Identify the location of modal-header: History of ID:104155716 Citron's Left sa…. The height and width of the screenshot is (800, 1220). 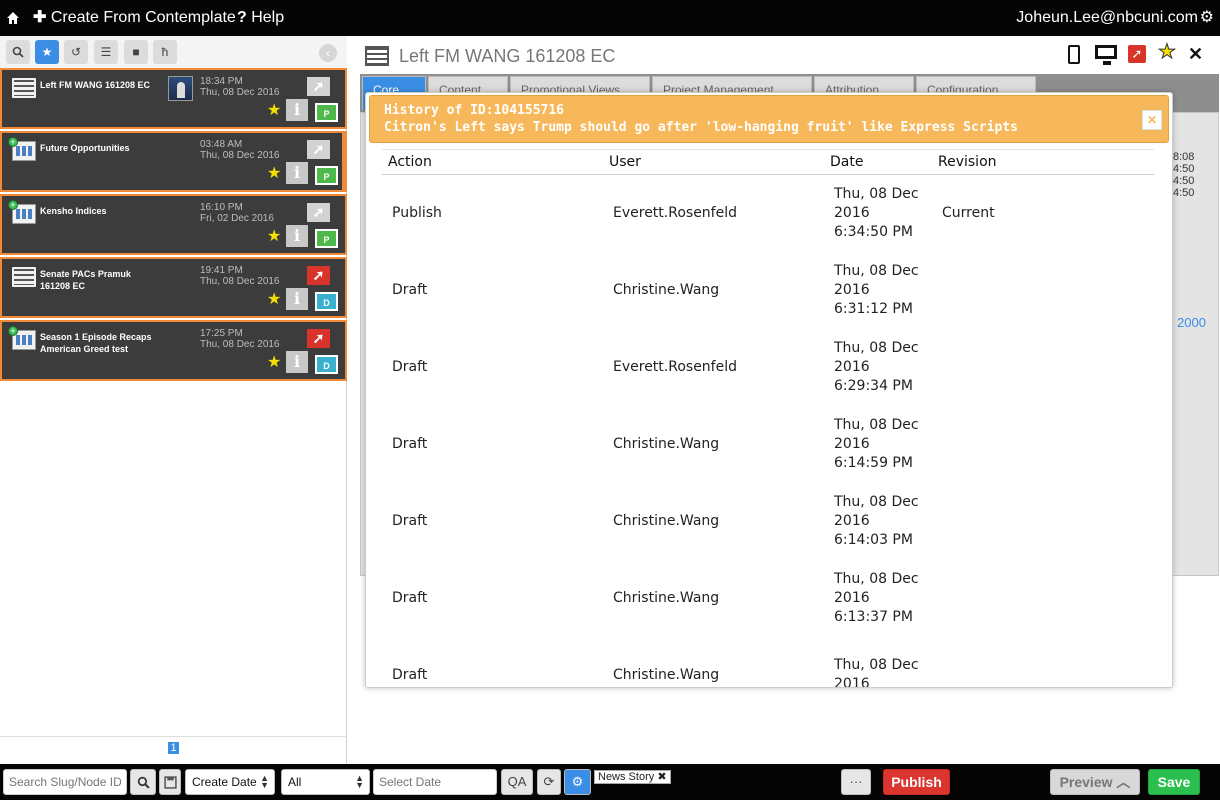
(769, 119).